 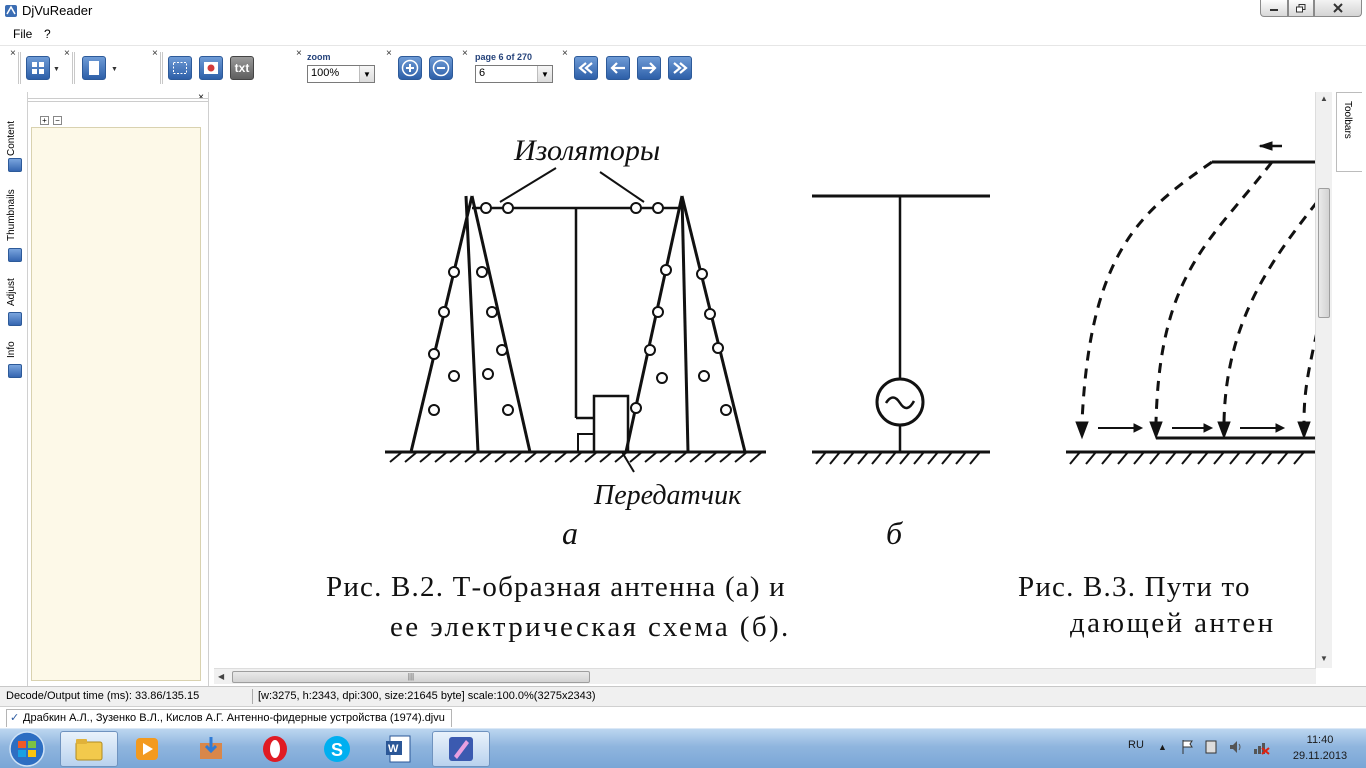 What do you see at coordinates (14, 350) in the screenshot?
I see `tab-info: Info` at bounding box center [14, 350].